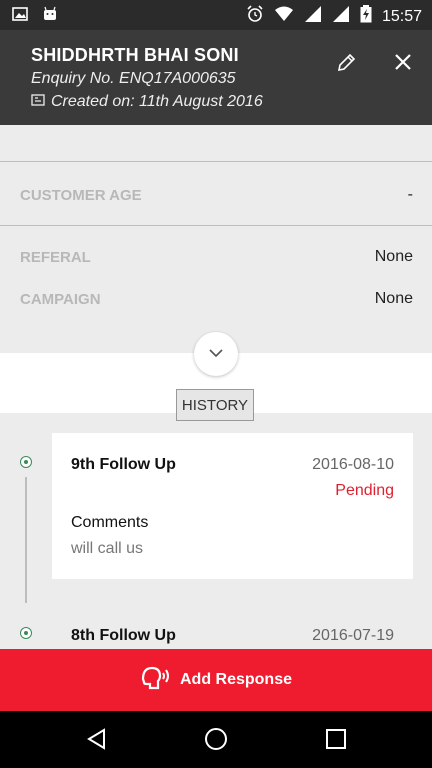  I want to click on created-date: Created on: 11th August 2016, so click(147, 102).